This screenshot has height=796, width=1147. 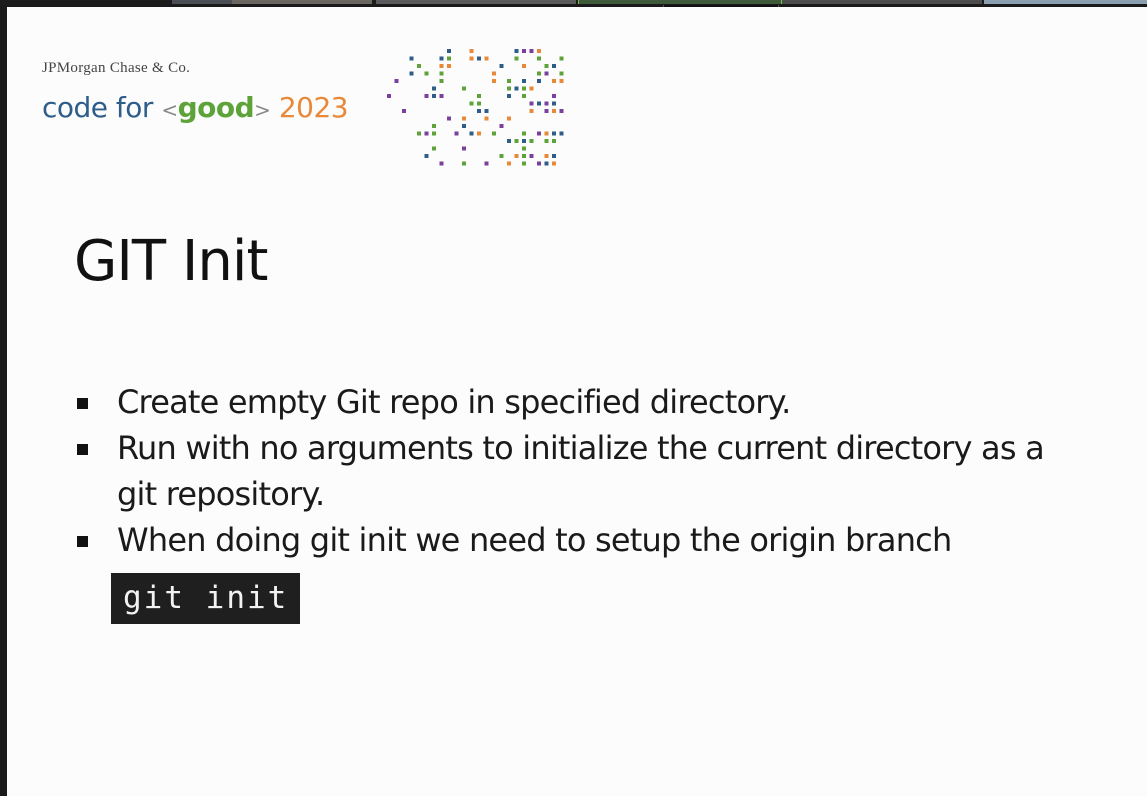 I want to click on active-speaker-thumbnail, so click(x=680, y=2).